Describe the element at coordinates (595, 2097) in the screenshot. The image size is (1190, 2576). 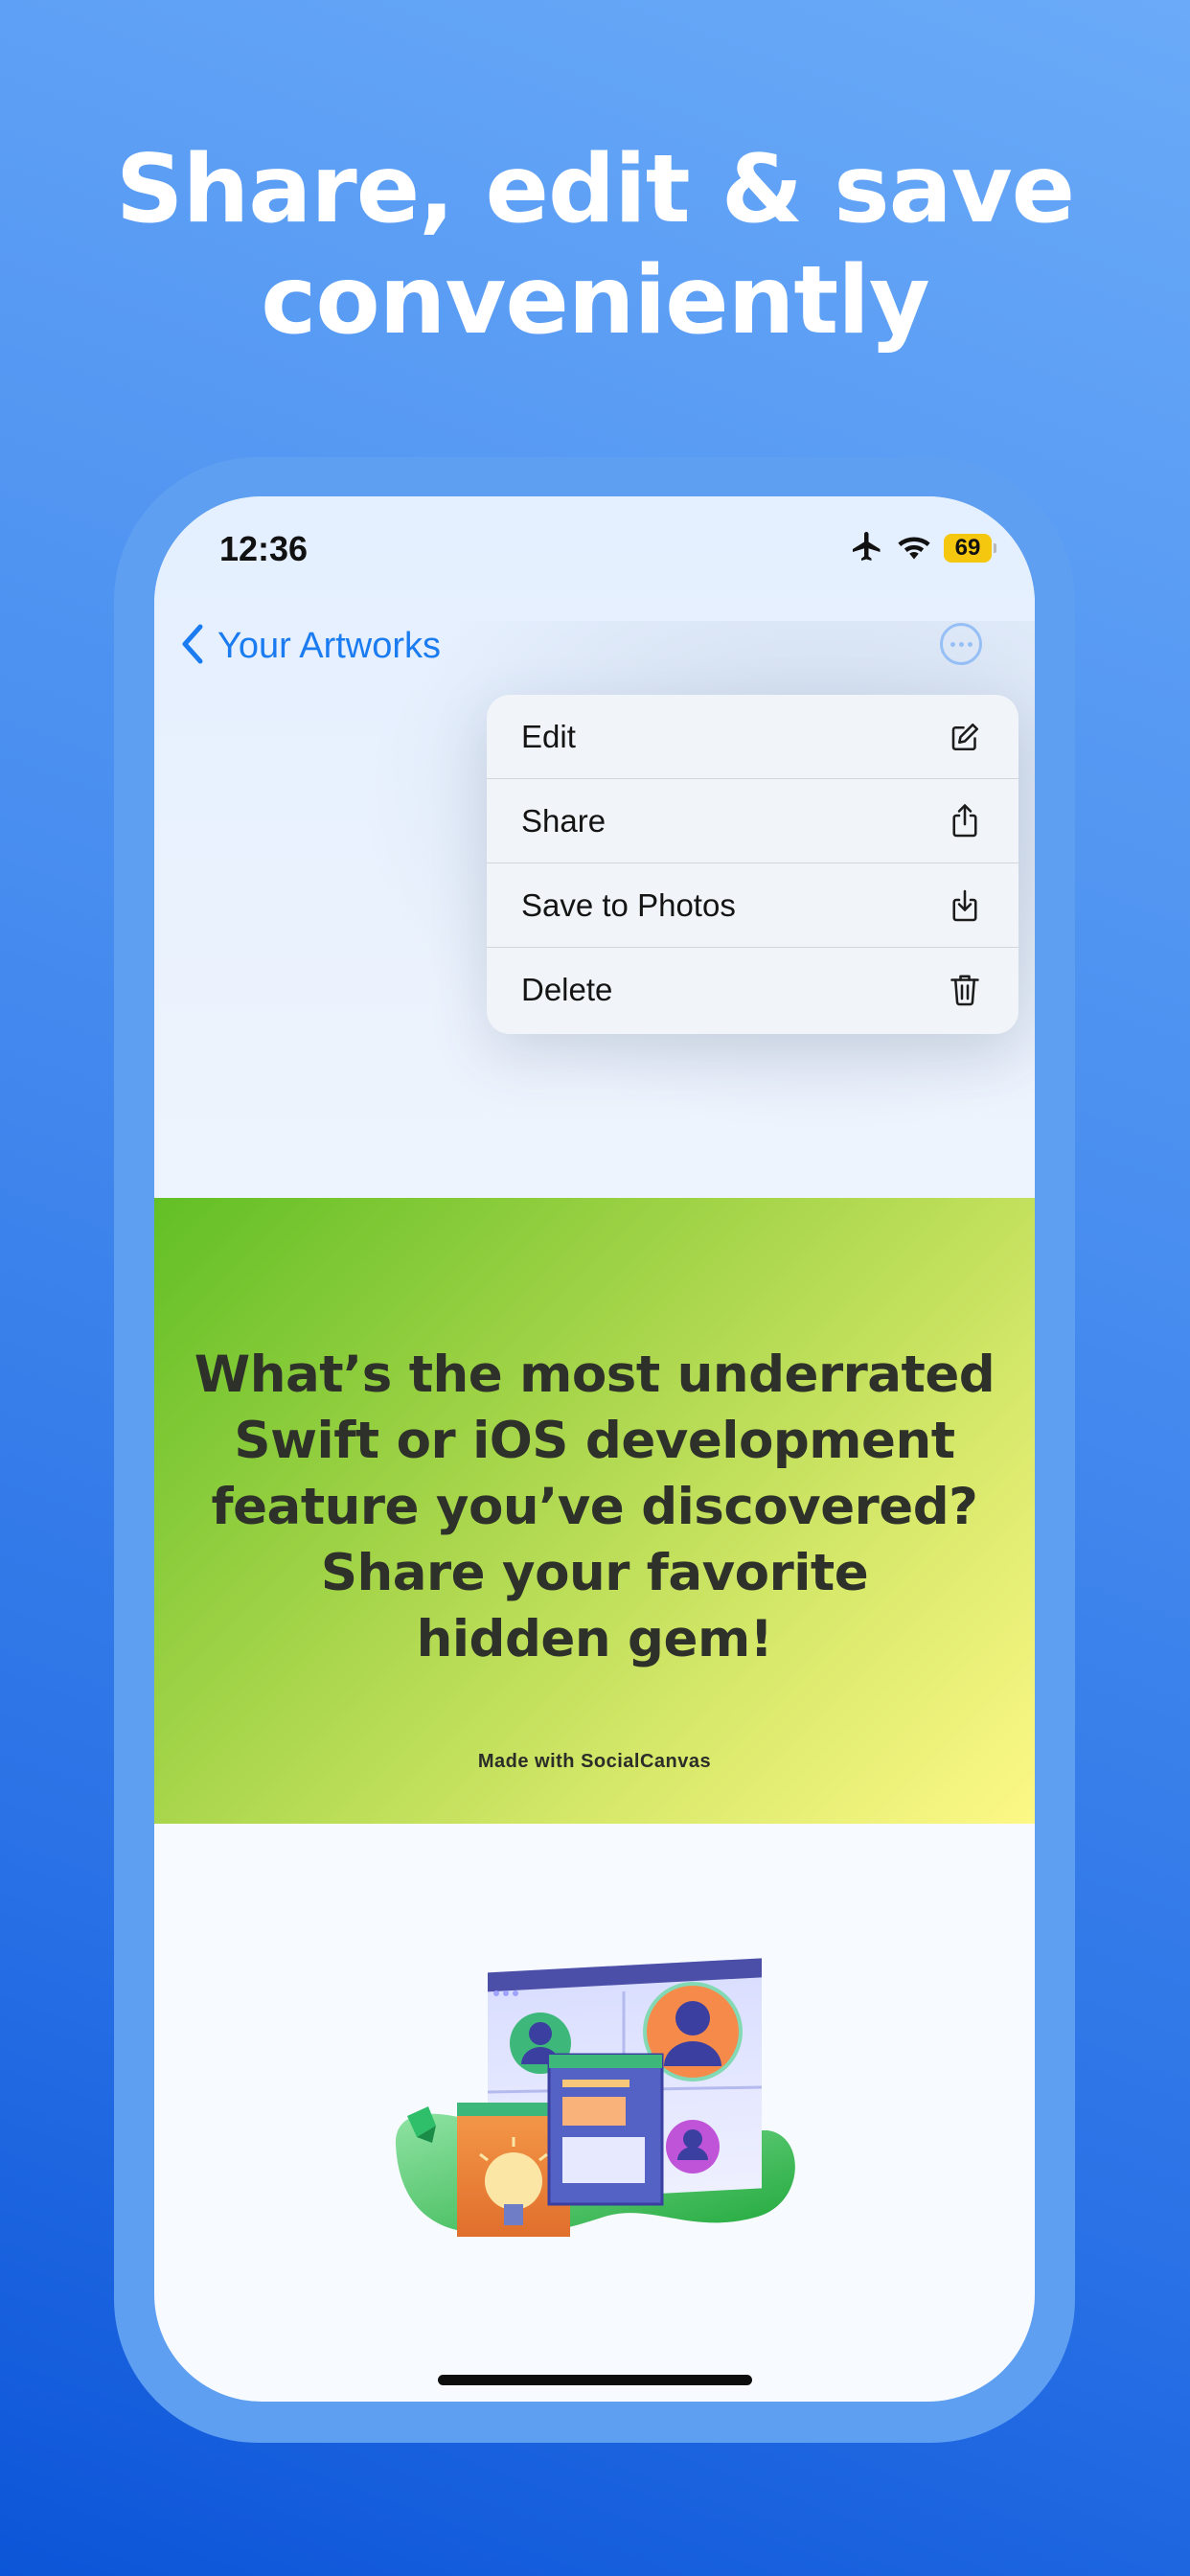
I see `collaboration-illustration` at that location.